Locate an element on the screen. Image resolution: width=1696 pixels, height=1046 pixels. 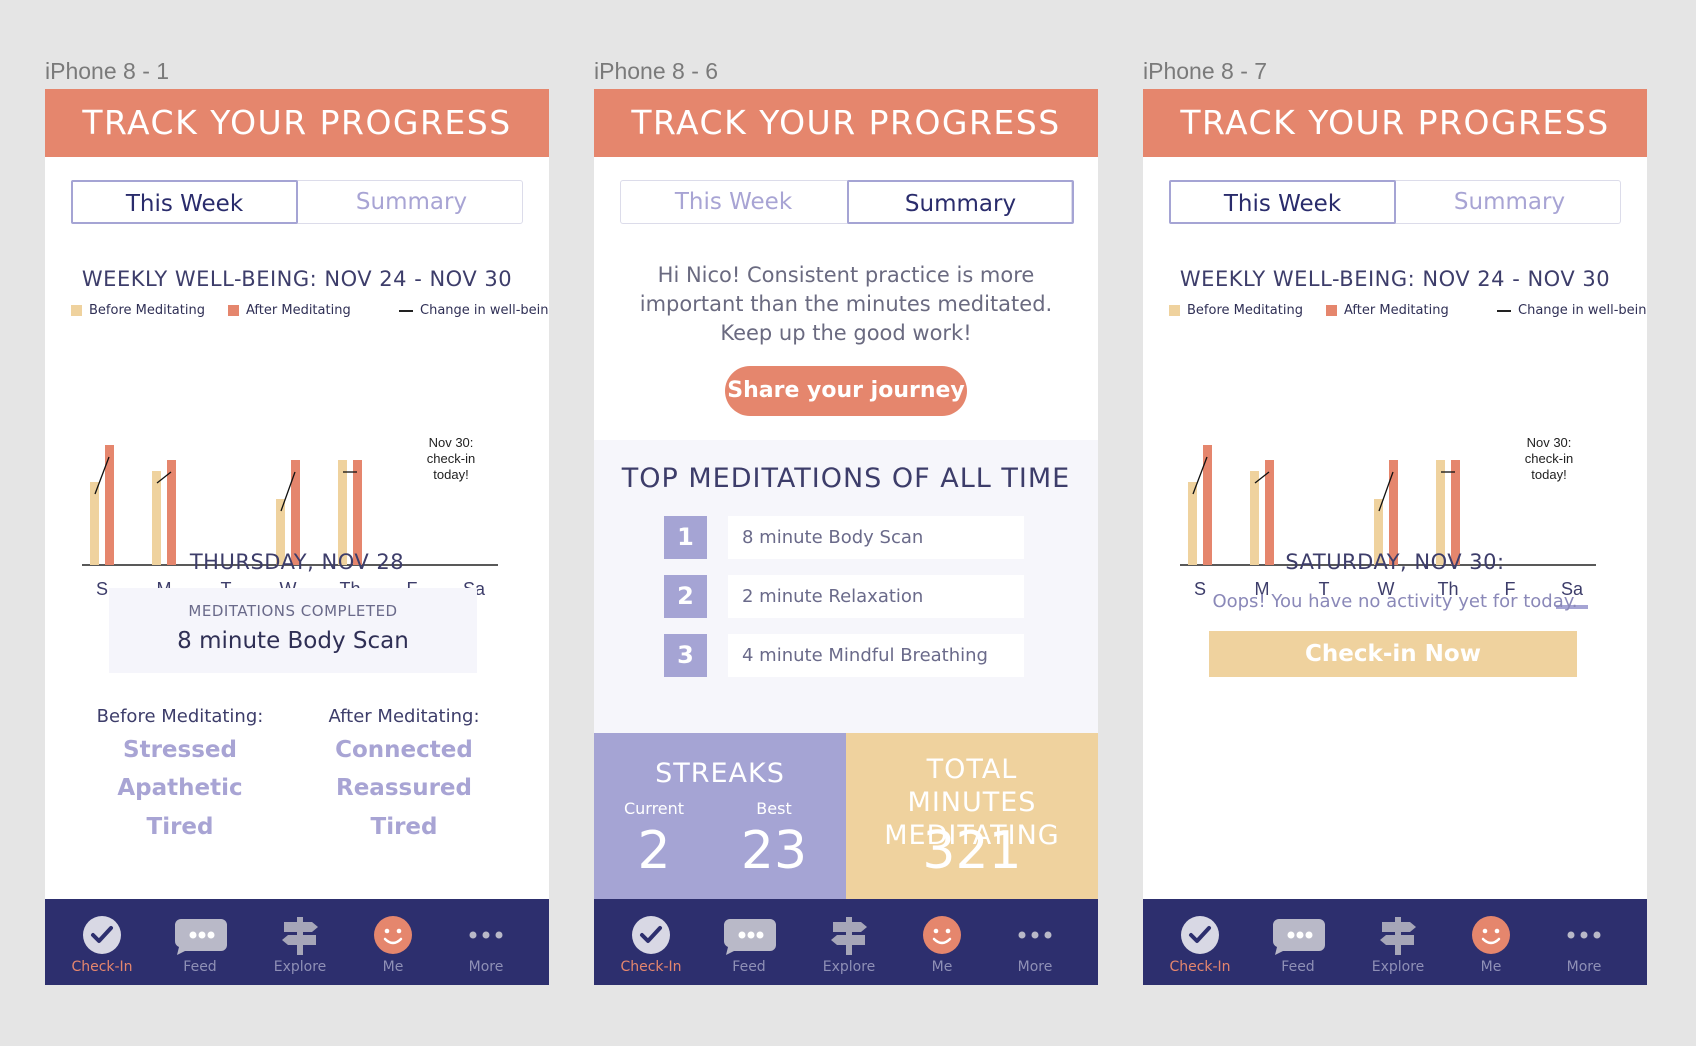
chart-title: WEEKLY WELL-BEING: NOV 24 - NOV 30 is located at coordinates (297, 279).